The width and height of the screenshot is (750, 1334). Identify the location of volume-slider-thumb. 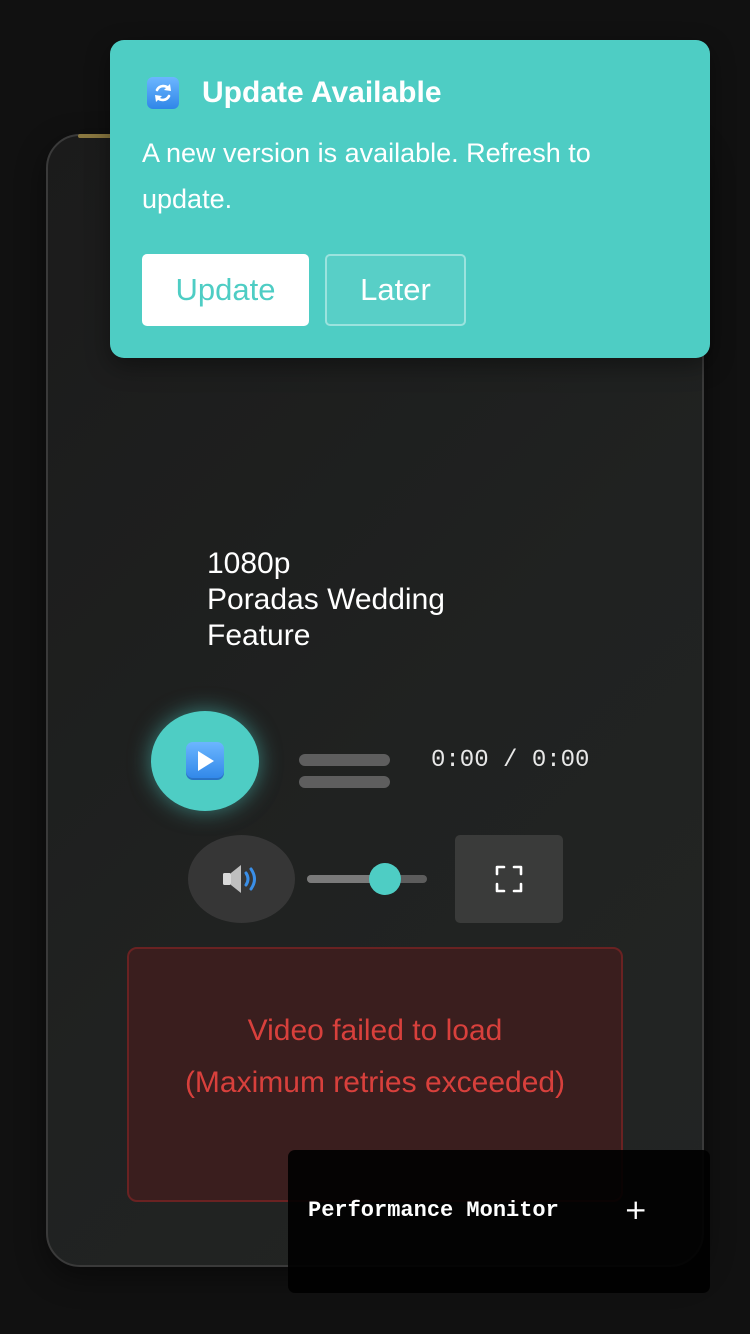
(385, 879).